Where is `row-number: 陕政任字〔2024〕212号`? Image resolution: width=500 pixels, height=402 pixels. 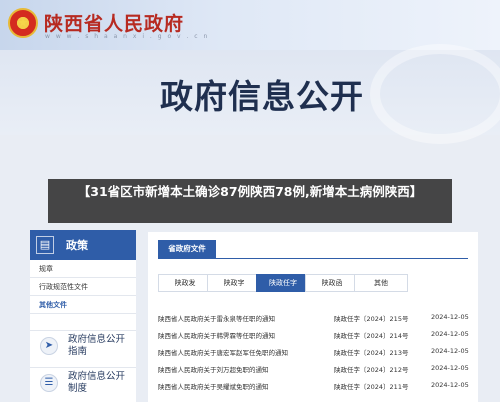
row-number: 陕政任字〔2024〕212号 is located at coordinates (371, 370).